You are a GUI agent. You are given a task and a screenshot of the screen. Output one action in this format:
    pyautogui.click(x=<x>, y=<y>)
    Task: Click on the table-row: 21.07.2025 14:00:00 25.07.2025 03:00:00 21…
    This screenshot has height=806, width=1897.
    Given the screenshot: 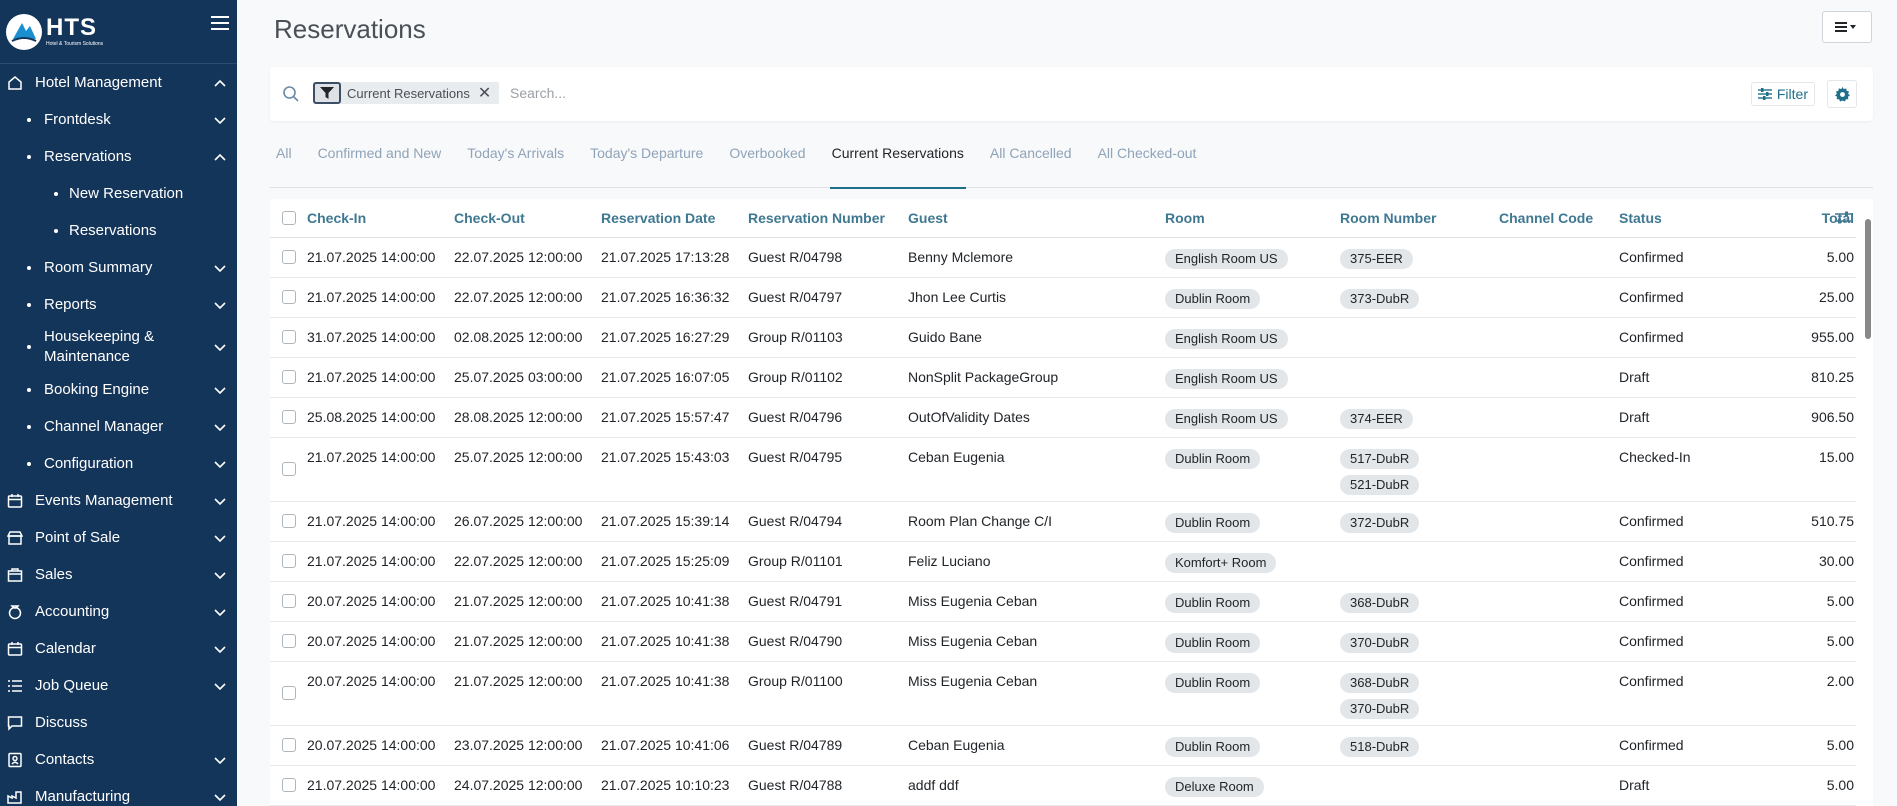 What is the action you would take?
    pyautogui.click(x=1063, y=377)
    